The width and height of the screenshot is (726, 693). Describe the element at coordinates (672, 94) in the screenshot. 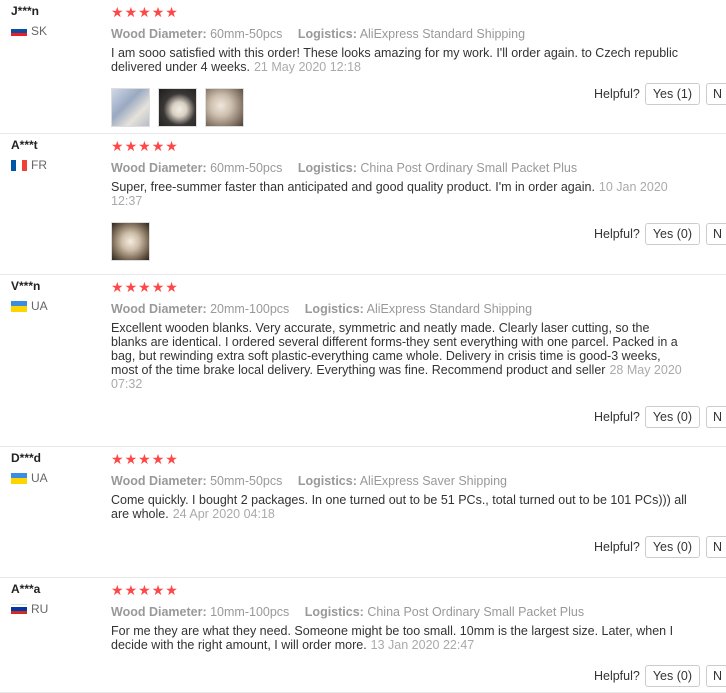

I see `helpful-yes-button: Yes (1)` at that location.